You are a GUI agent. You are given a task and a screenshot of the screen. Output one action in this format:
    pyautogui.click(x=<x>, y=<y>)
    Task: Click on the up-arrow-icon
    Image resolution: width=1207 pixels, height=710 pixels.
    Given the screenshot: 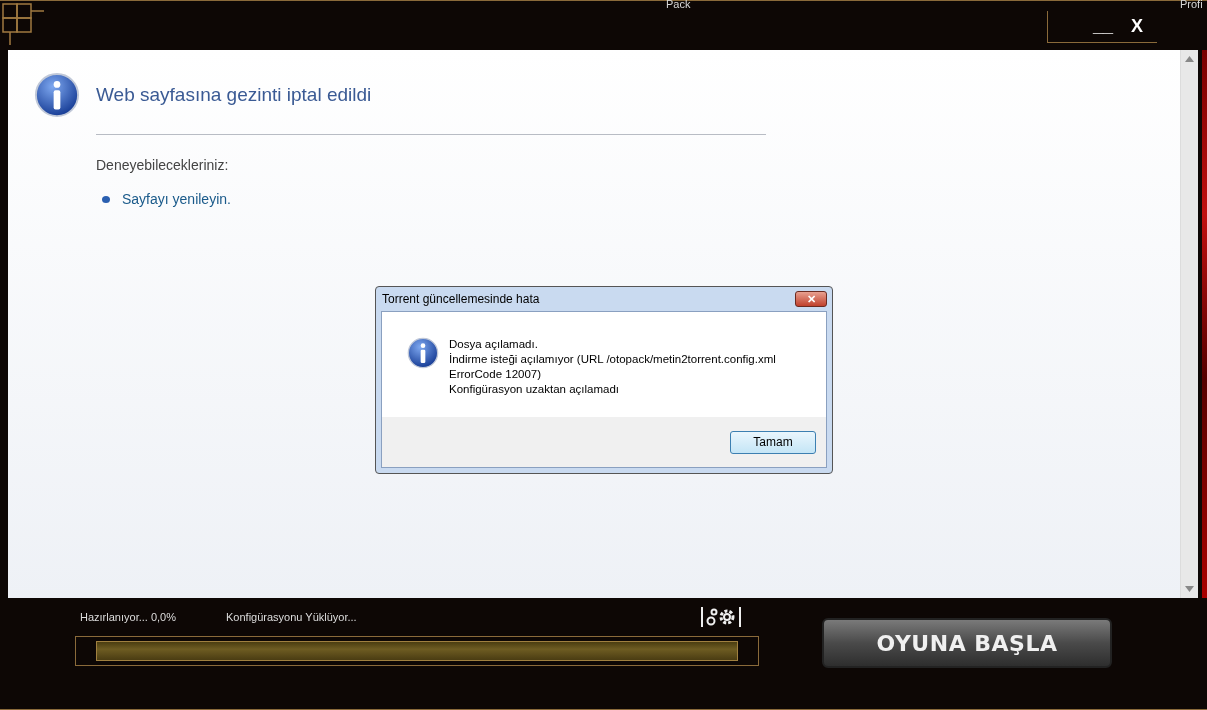 What is the action you would take?
    pyautogui.click(x=1189, y=59)
    